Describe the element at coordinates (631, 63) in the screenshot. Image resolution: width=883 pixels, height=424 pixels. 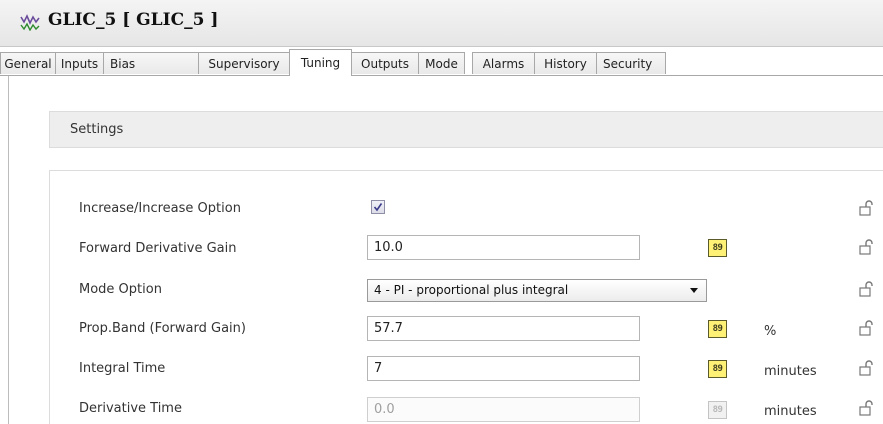
I see `tab-security: Security` at that location.